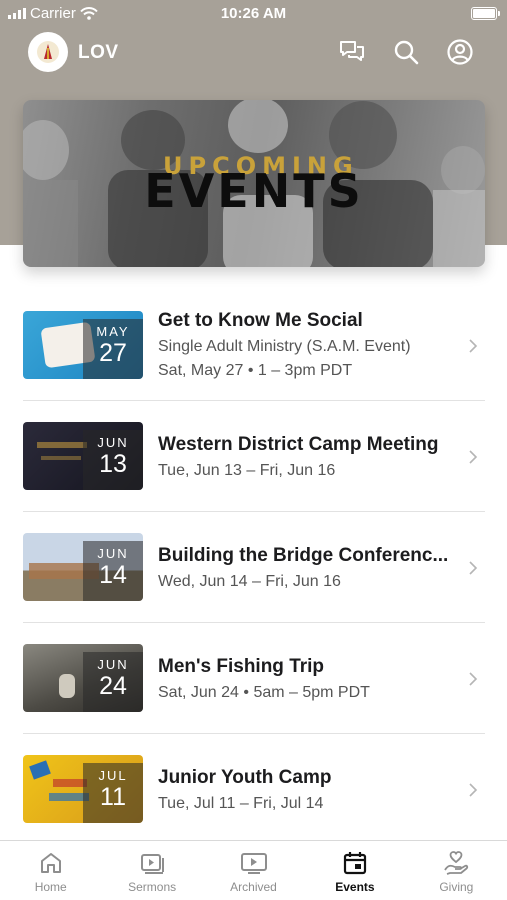  Describe the element at coordinates (113, 775) in the screenshot. I see `date-month: JUL` at that location.